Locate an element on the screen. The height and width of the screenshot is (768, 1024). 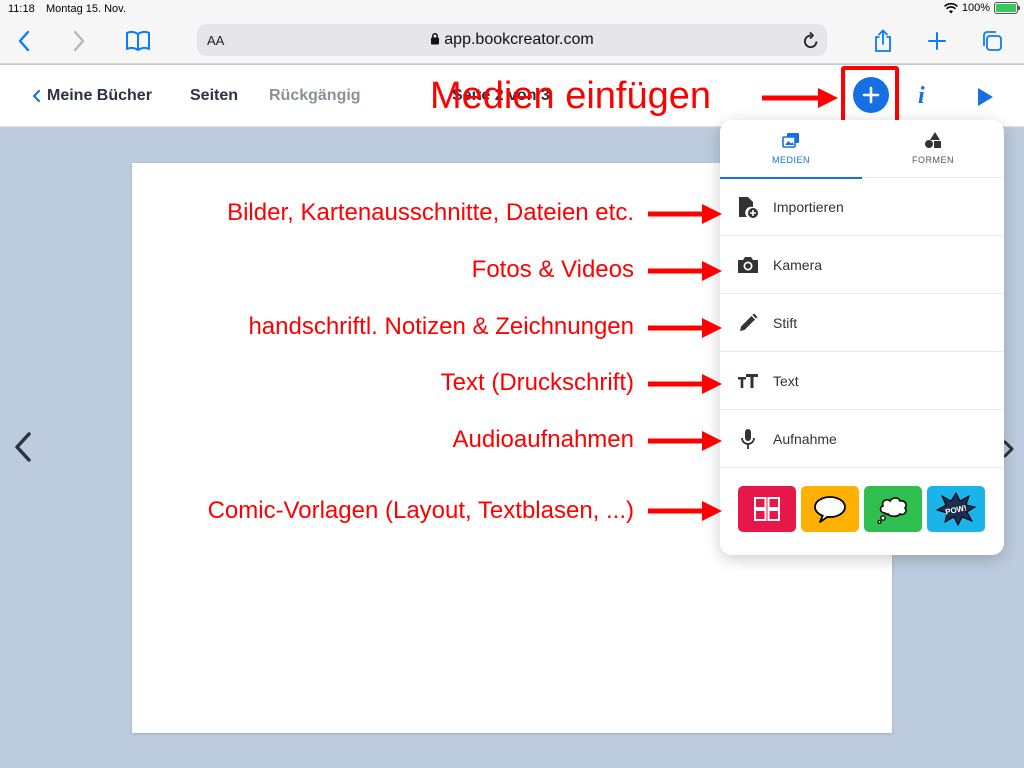
audio-label: Aufnahme is located at coordinates (805, 439).